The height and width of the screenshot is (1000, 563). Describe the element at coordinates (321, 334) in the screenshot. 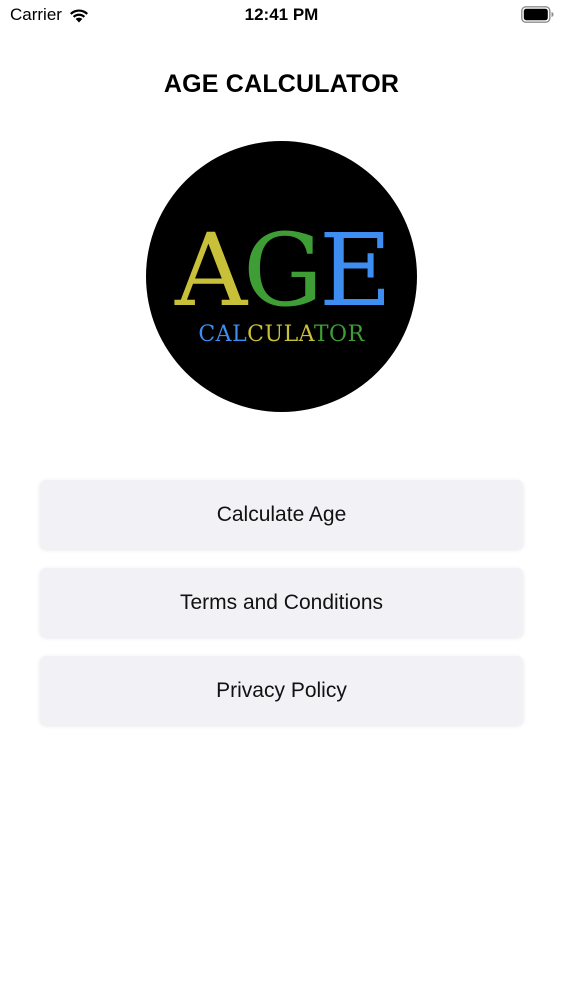

I see `logo-sub-letter: T` at that location.